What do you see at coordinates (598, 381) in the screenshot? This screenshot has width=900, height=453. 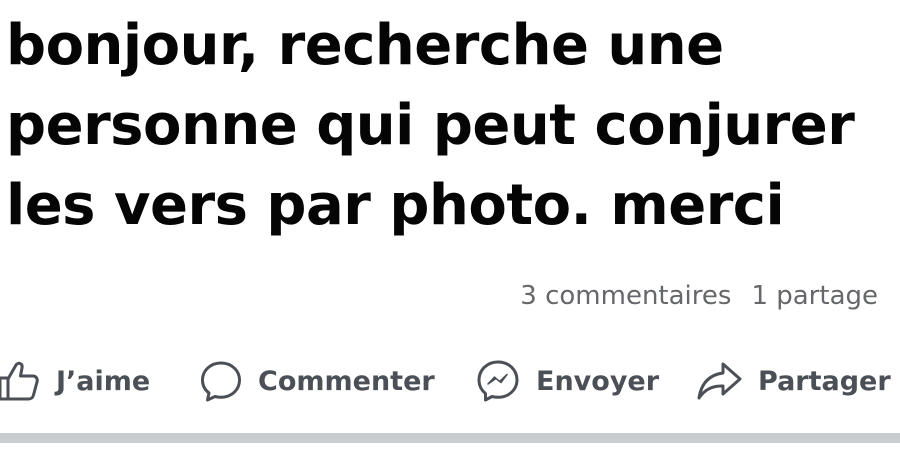 I see `send-label: Envoyer` at bounding box center [598, 381].